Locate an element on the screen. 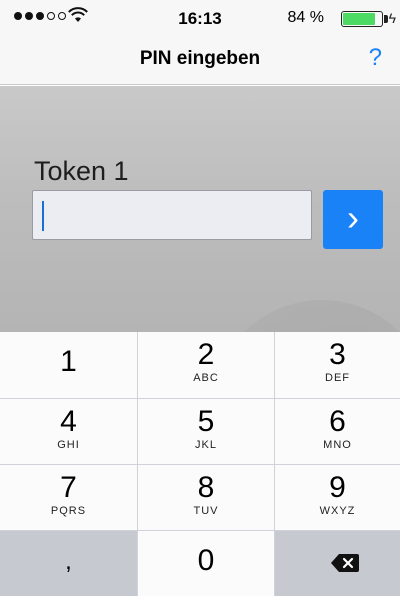  key-6: 6 MNO is located at coordinates (337, 431).